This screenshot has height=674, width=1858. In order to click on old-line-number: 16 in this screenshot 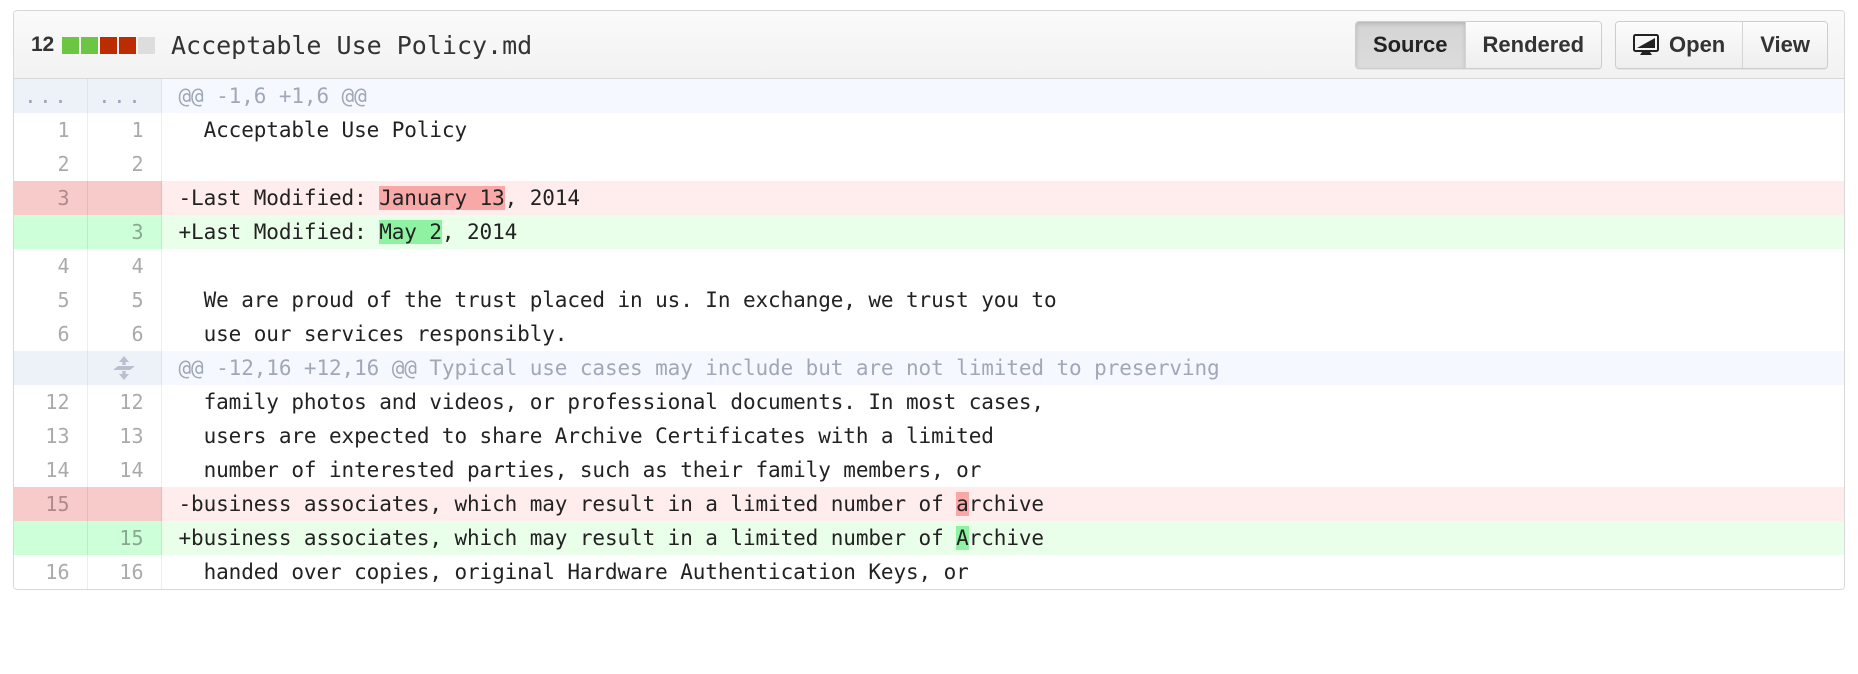, I will do `click(51, 572)`.